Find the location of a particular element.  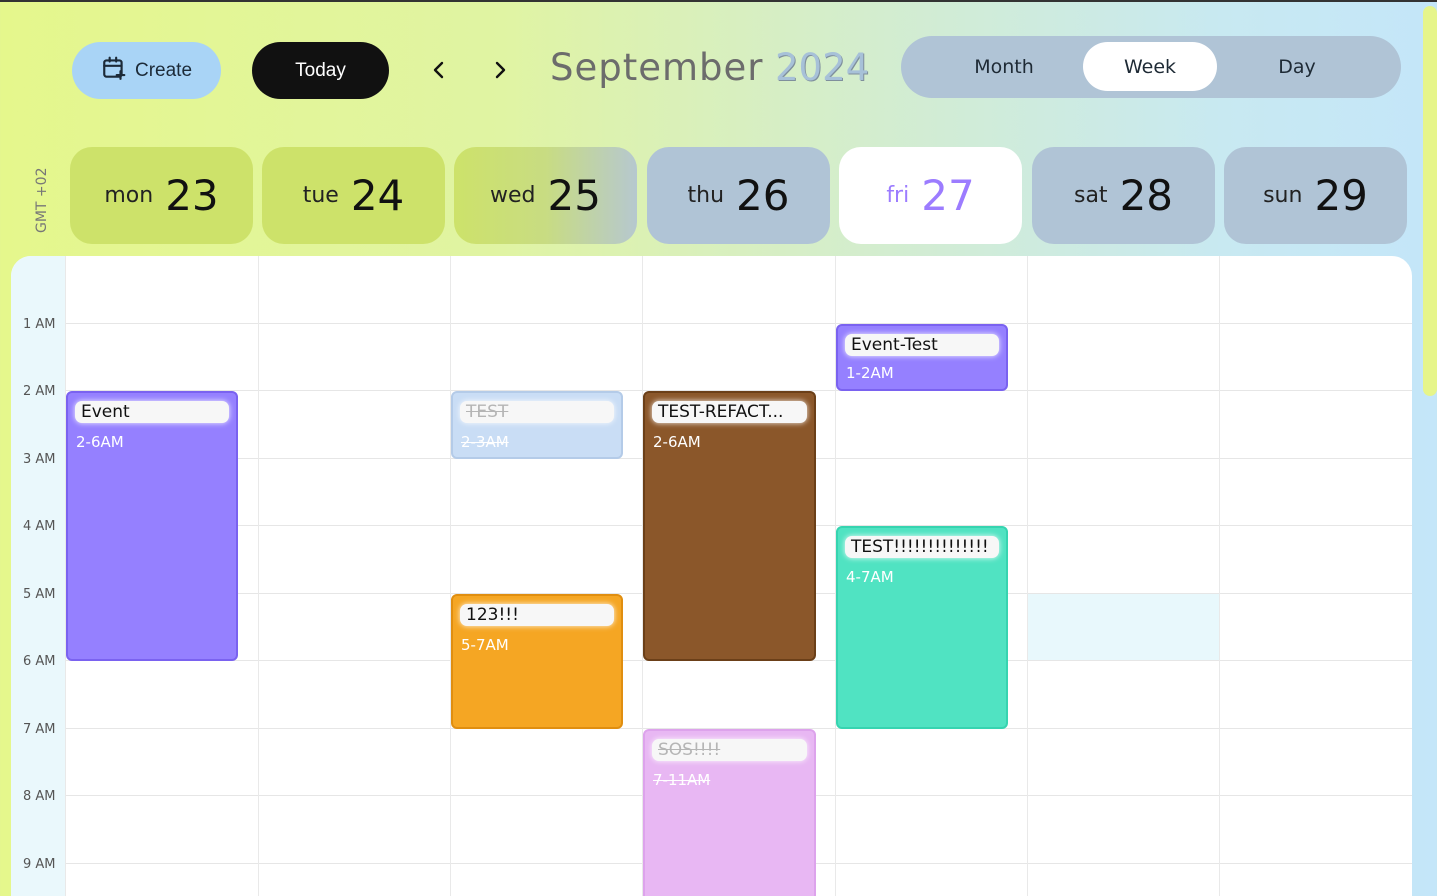

event-time: 4-7AM is located at coordinates (870, 577).